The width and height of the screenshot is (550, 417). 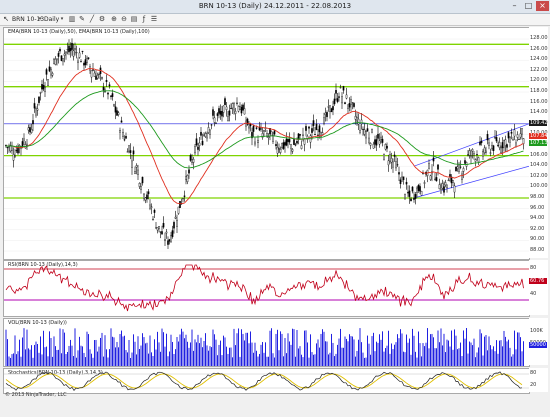 I want to click on zoom-in-icon: ⊕, so click(x=114, y=19).